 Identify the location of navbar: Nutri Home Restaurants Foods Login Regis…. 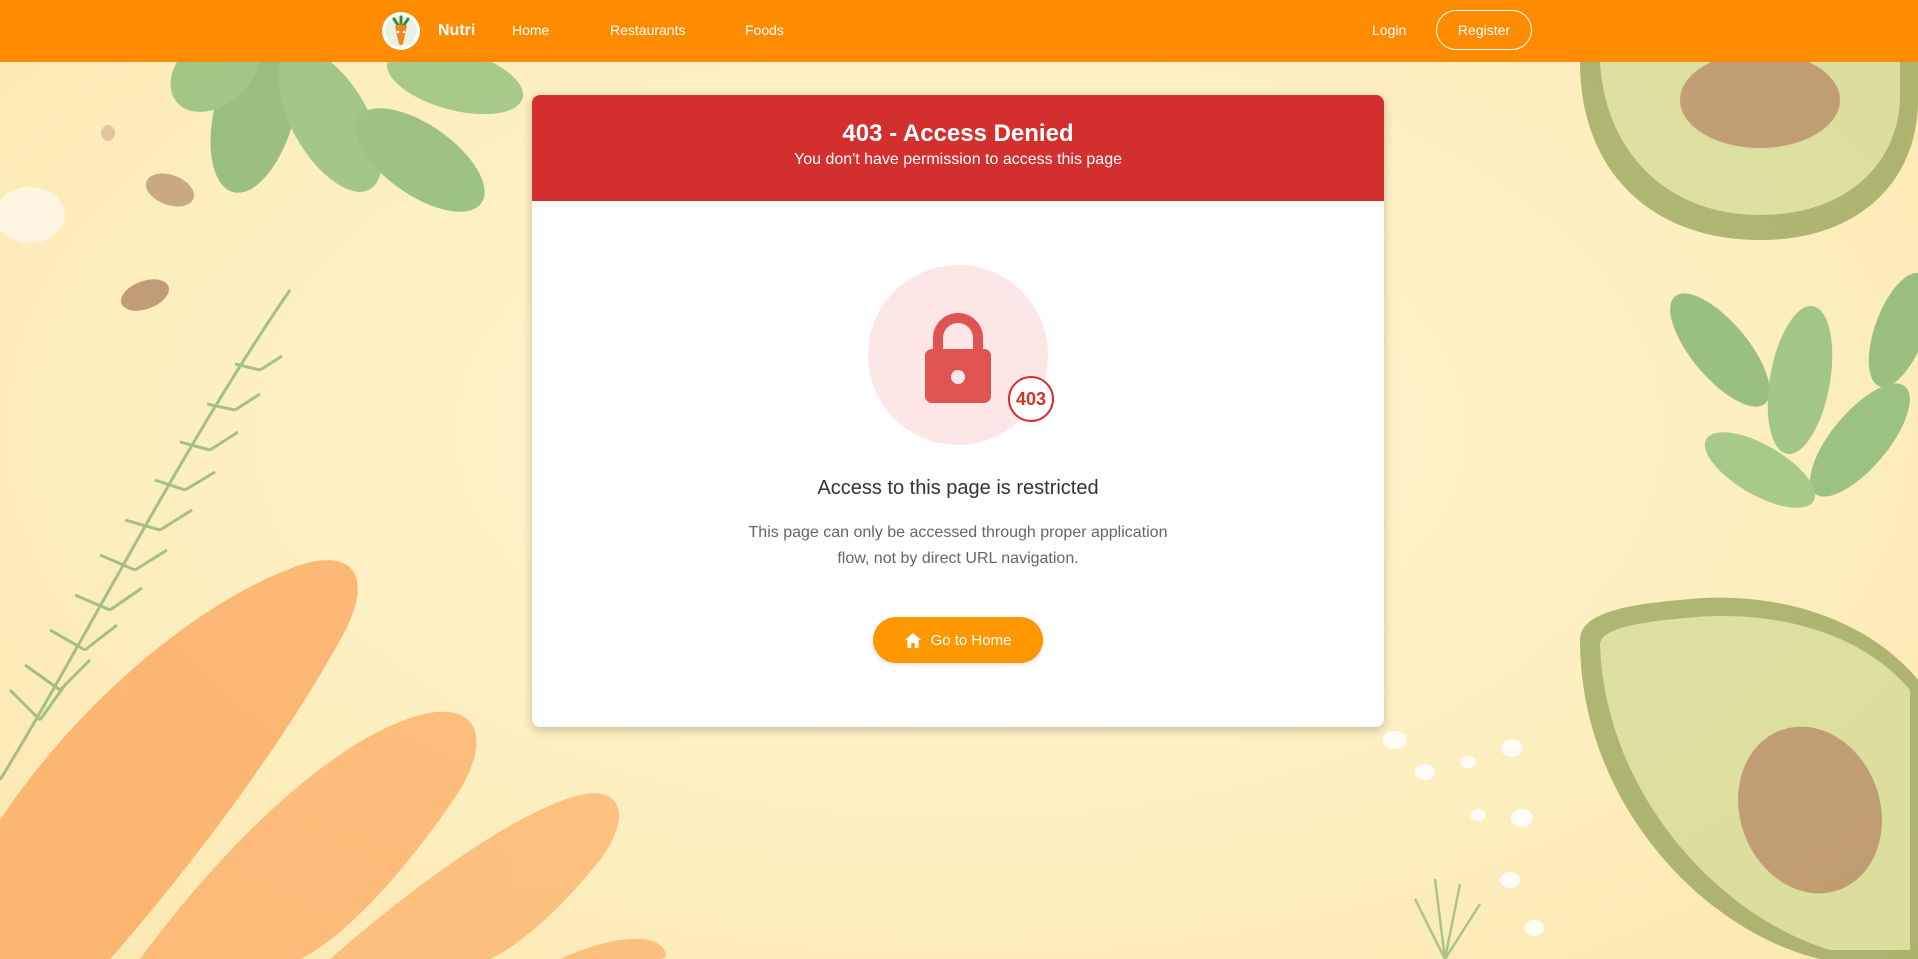
(959, 31).